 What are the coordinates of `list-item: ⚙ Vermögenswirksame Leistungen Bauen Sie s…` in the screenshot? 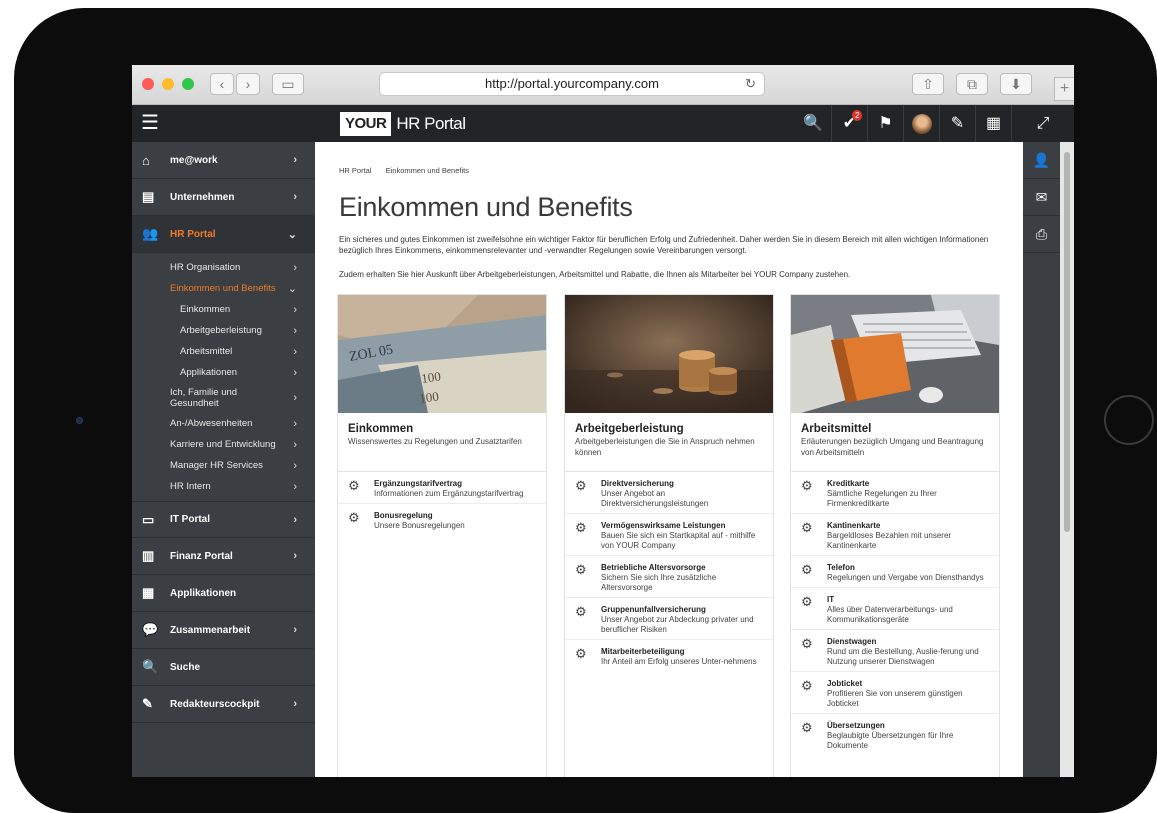 It's located at (669, 535).